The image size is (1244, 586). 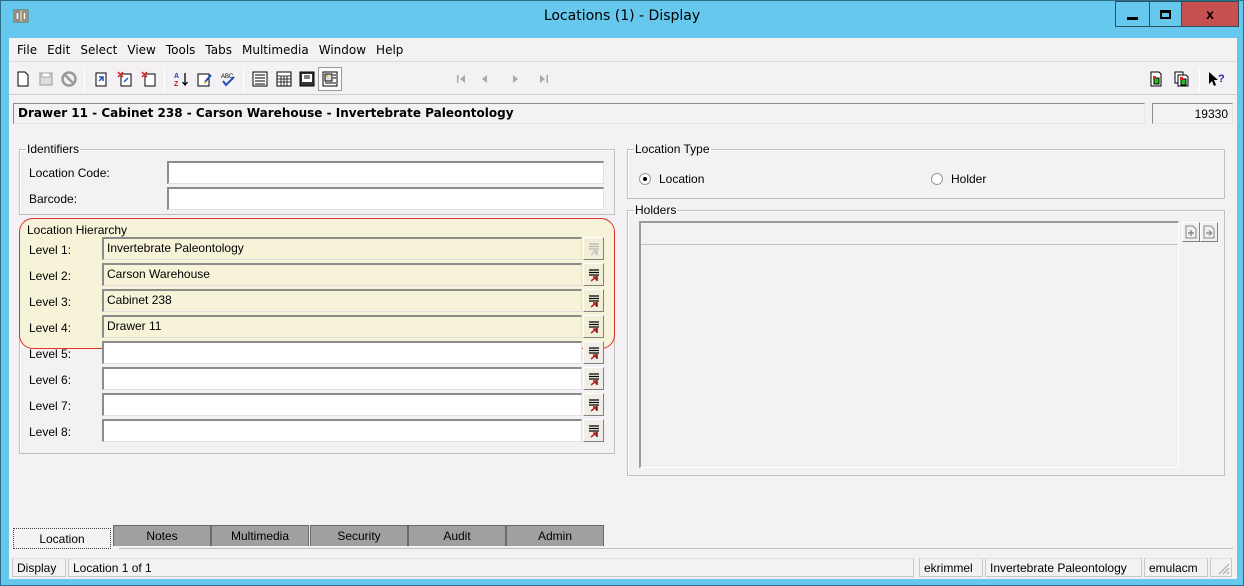 What do you see at coordinates (645, 179) in the screenshot?
I see `location-radio` at bounding box center [645, 179].